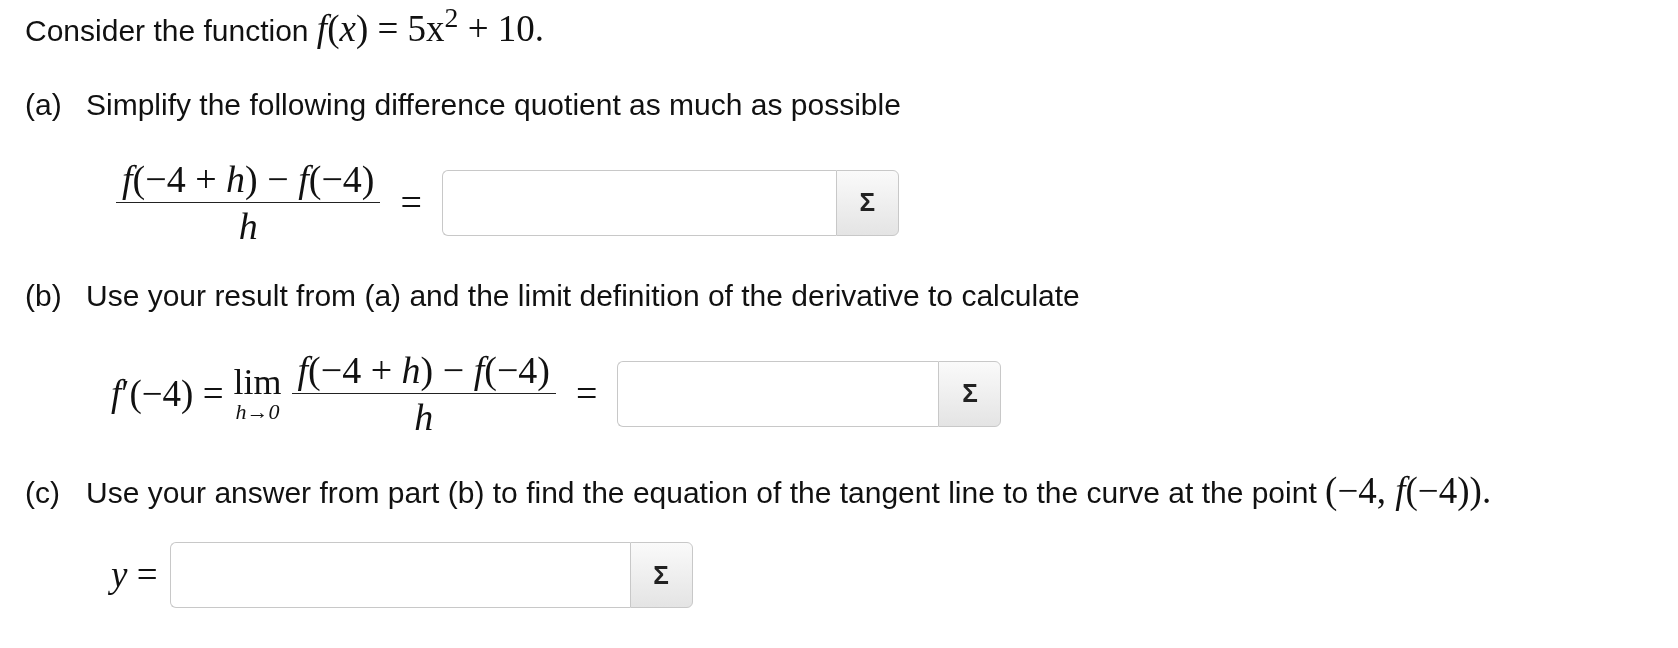  I want to click on point-formula: (−4, f(−4))., so click(1408, 490).